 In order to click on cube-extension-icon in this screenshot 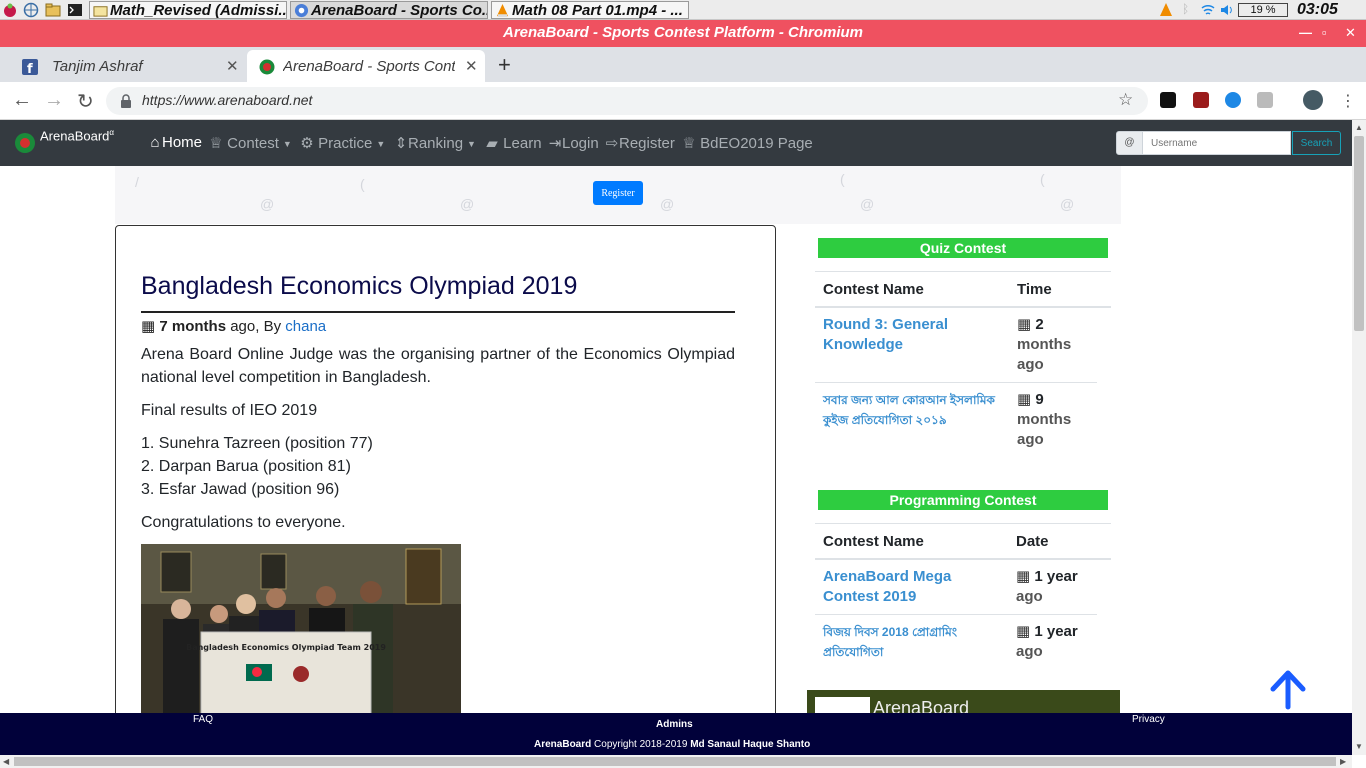, I will do `click(1265, 100)`.